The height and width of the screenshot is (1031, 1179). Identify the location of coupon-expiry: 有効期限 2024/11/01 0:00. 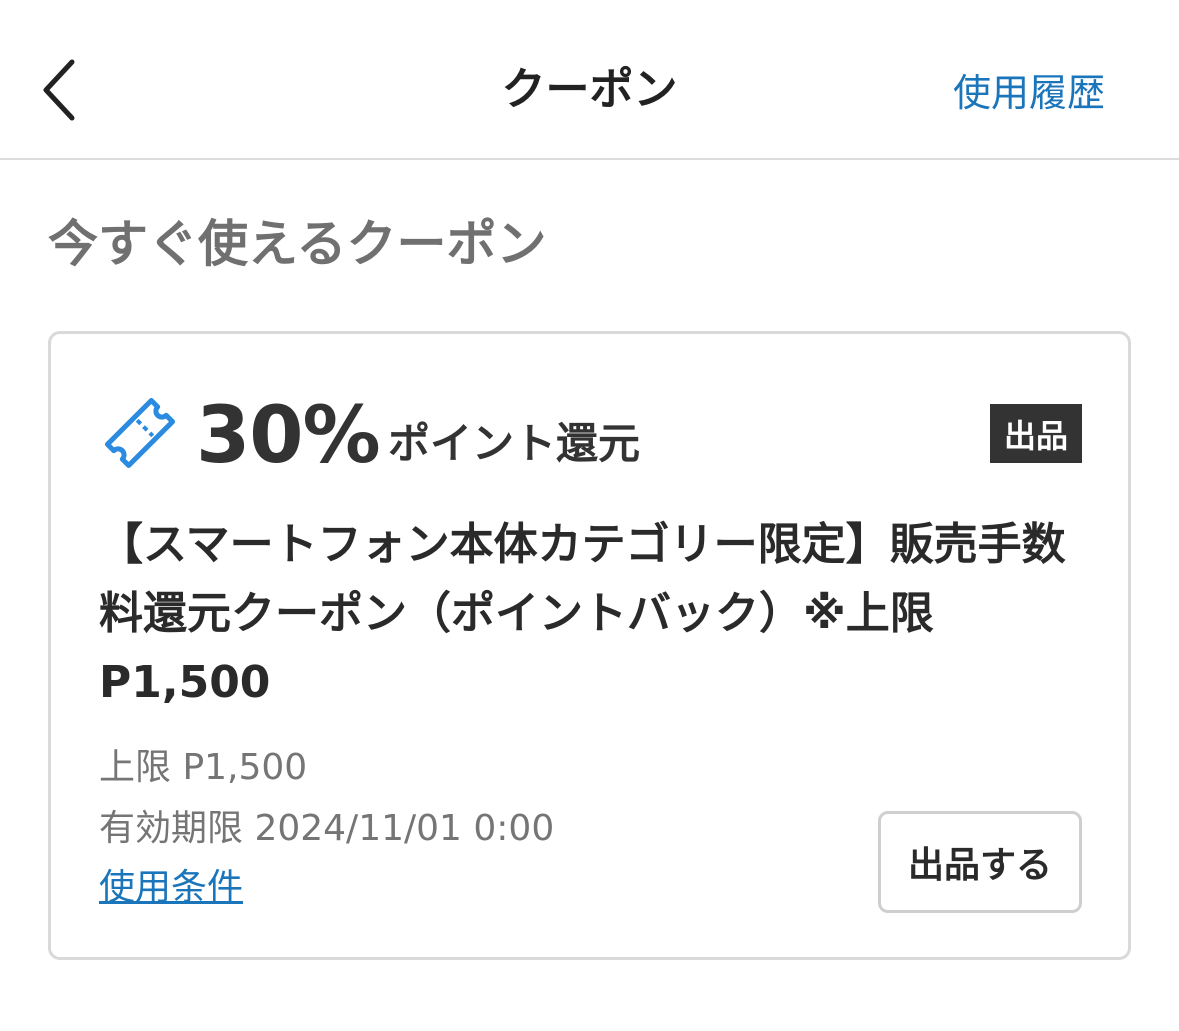
(327, 828).